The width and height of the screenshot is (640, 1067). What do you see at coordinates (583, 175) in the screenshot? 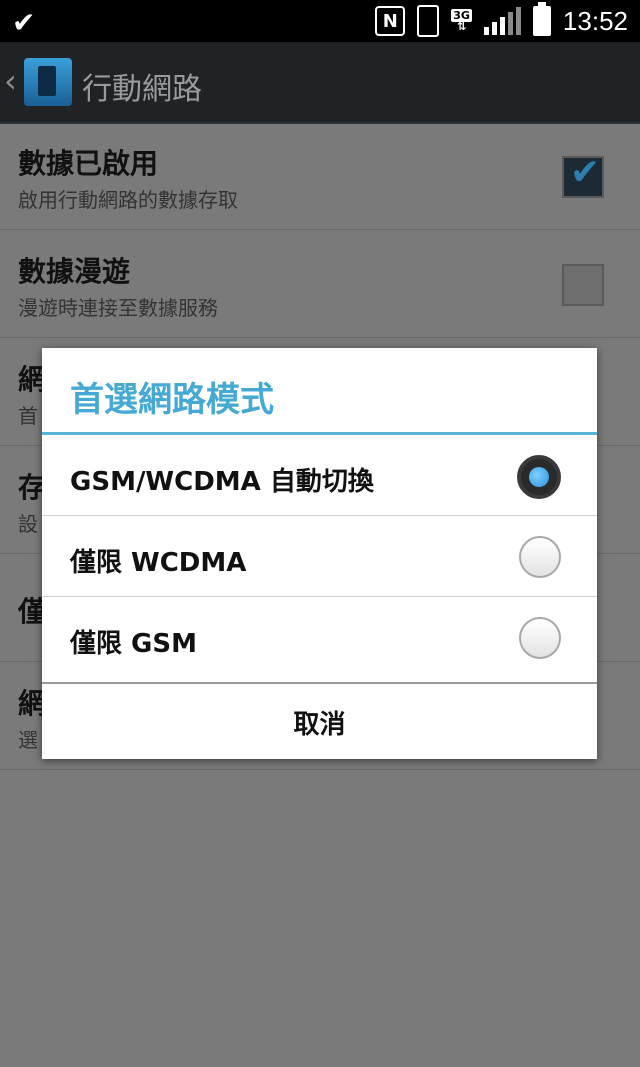
I see `data-enabled-checkbox` at bounding box center [583, 175].